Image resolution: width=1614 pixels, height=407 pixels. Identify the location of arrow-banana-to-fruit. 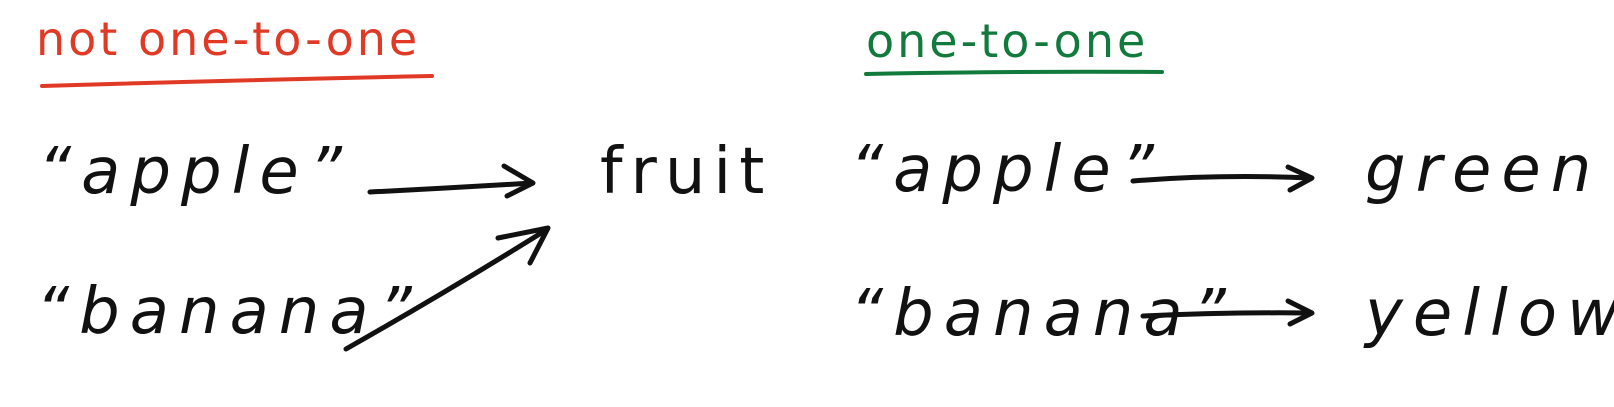
(447, 288).